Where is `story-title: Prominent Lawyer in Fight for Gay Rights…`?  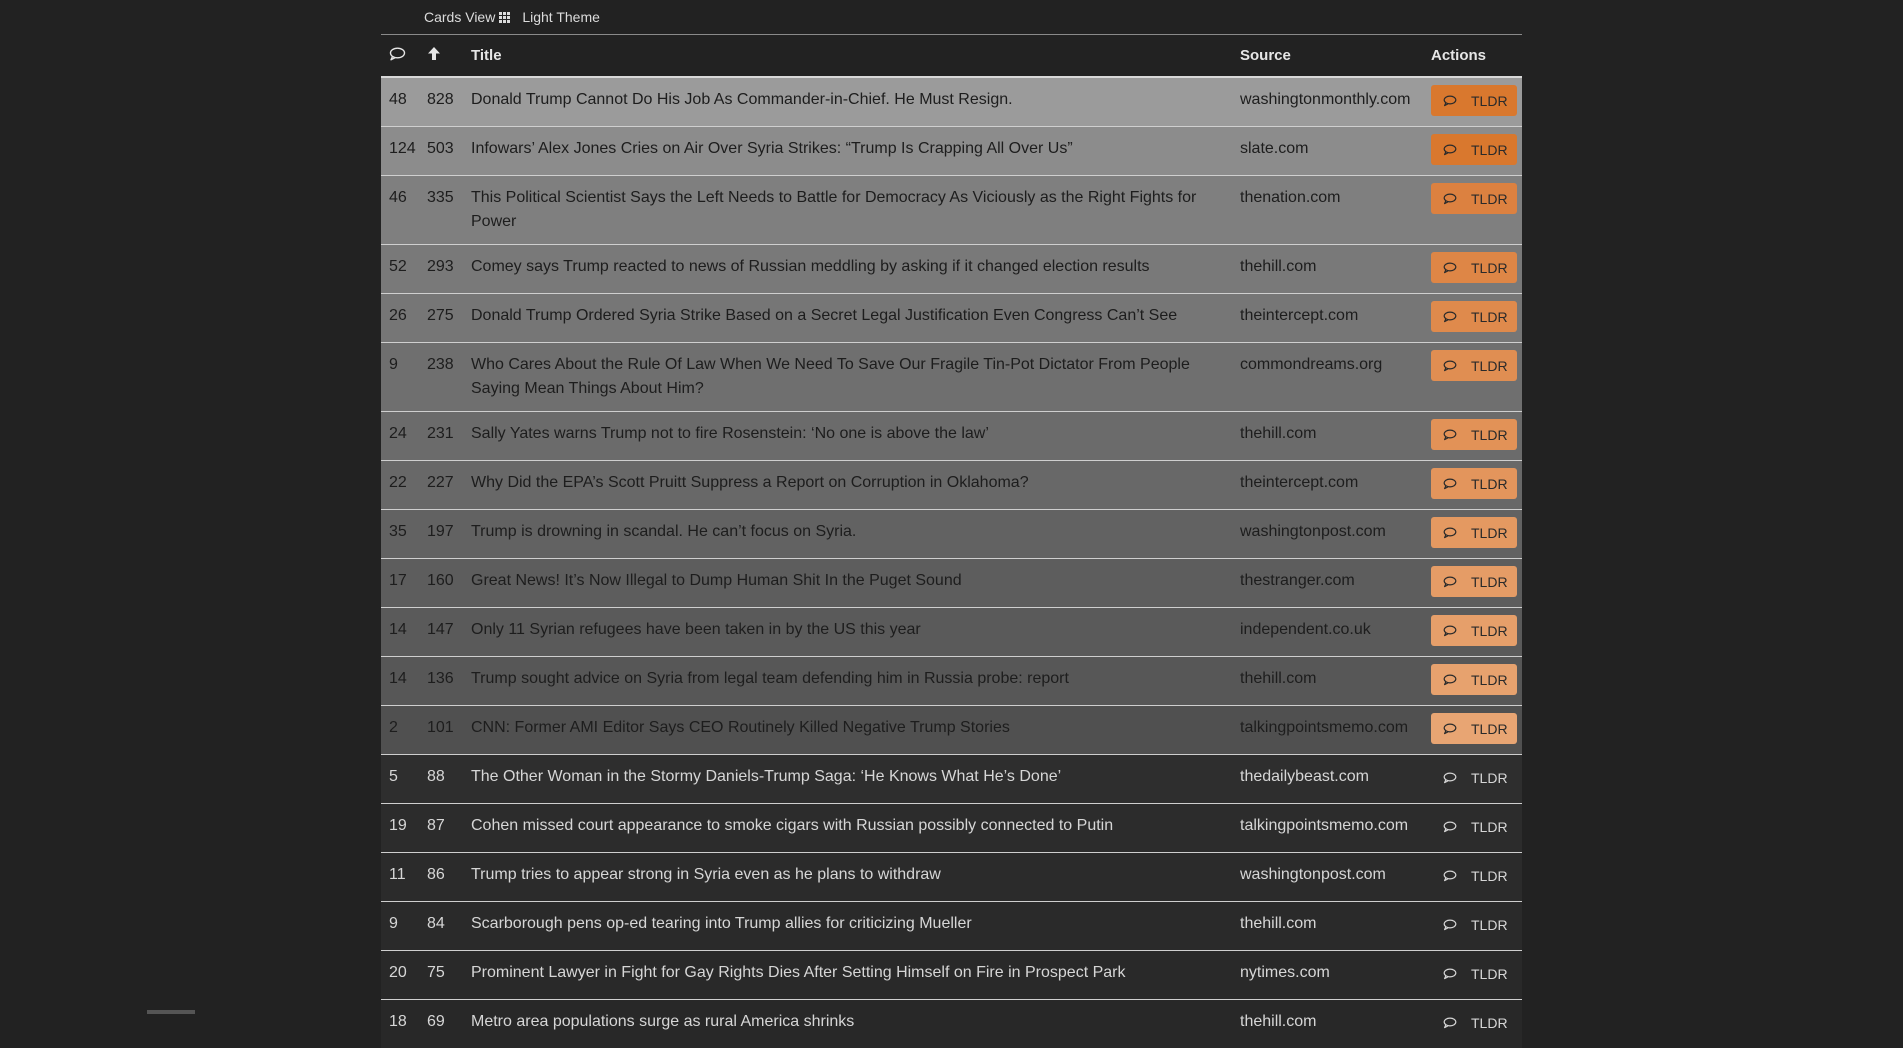
story-title: Prominent Lawyer in Fight for Gay Rights… is located at coordinates (847, 975).